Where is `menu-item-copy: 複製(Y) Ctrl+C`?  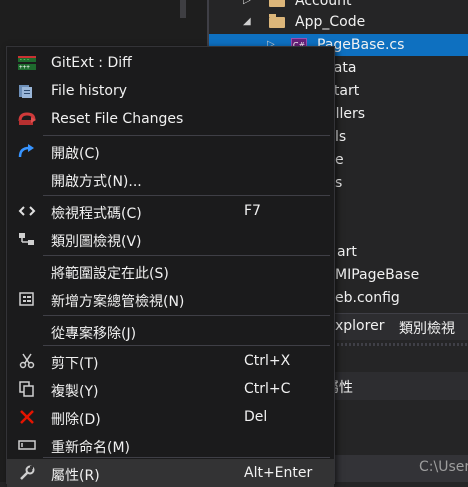 menu-item-copy: 複製(Y) Ctrl+C is located at coordinates (170, 389).